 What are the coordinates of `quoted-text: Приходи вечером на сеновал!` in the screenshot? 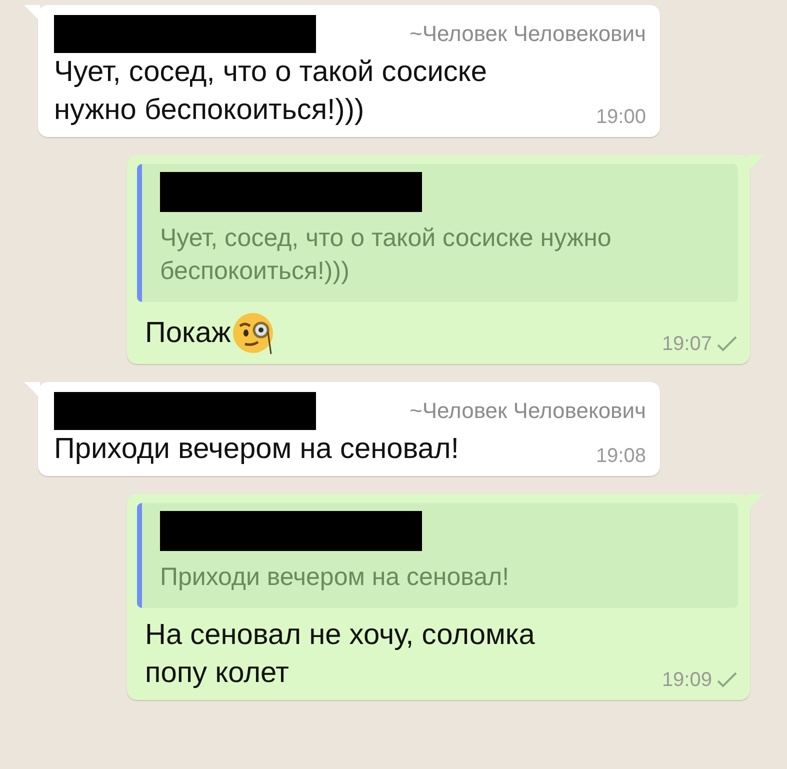 It's located at (335, 577).